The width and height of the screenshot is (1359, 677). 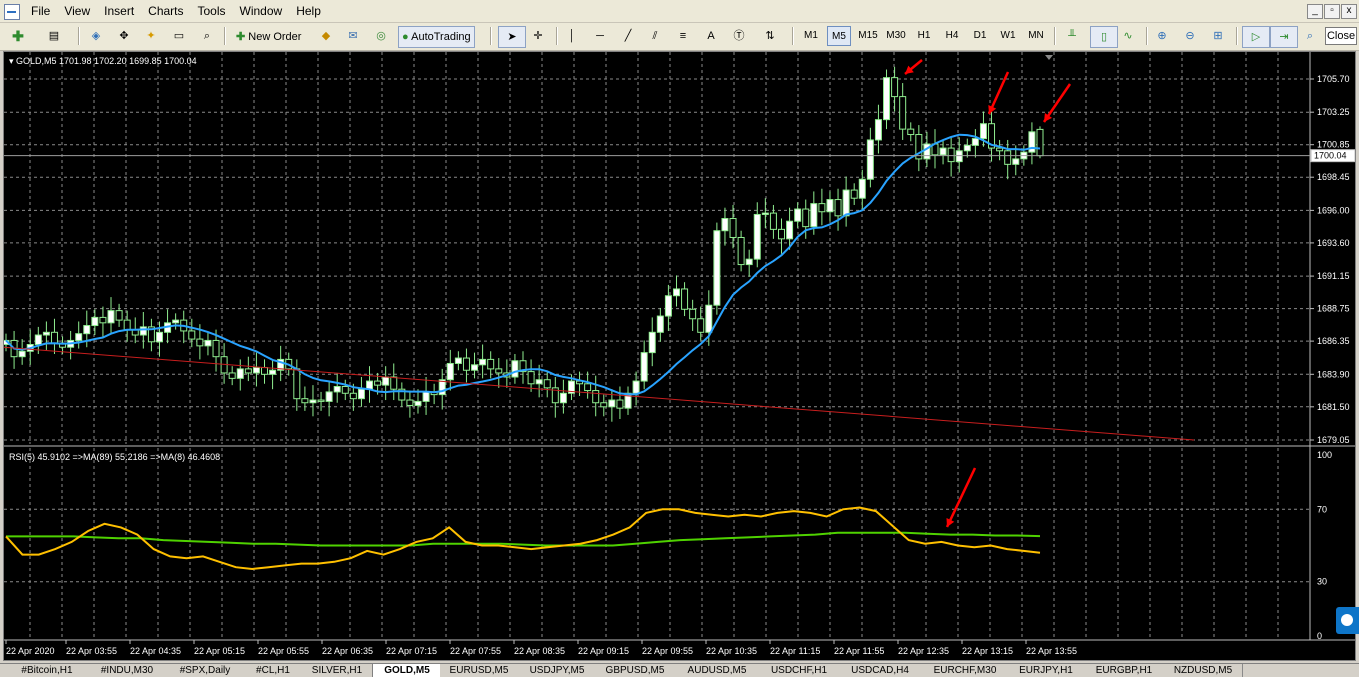 What do you see at coordinates (600, 36) in the screenshot?
I see `horizontal-line-icon: ─` at bounding box center [600, 36].